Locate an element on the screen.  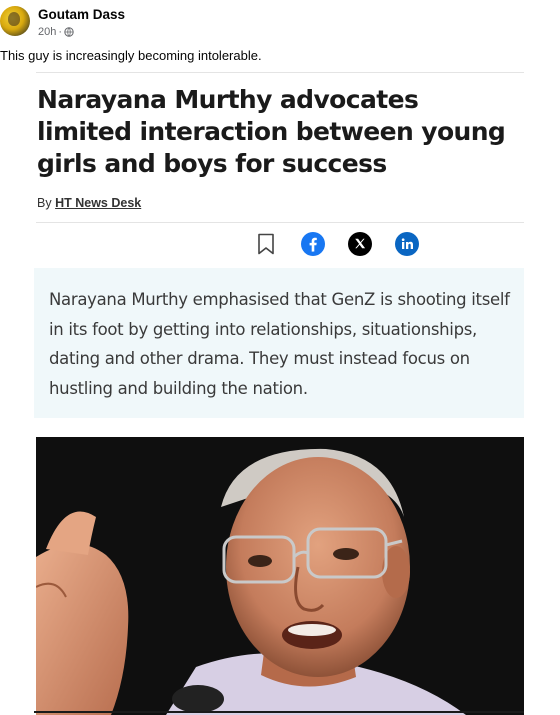
bookmark-button is located at coordinates (266, 244).